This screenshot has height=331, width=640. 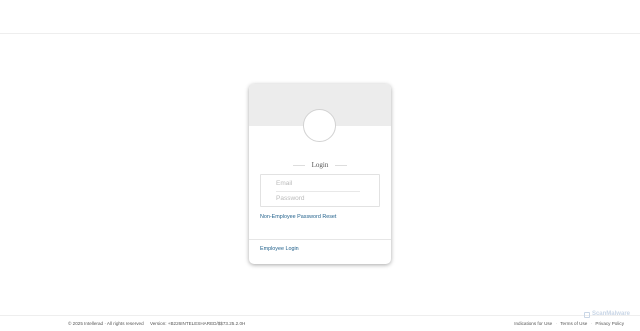 What do you see at coordinates (533, 323) in the screenshot?
I see `indications-link: Indications for Use` at bounding box center [533, 323].